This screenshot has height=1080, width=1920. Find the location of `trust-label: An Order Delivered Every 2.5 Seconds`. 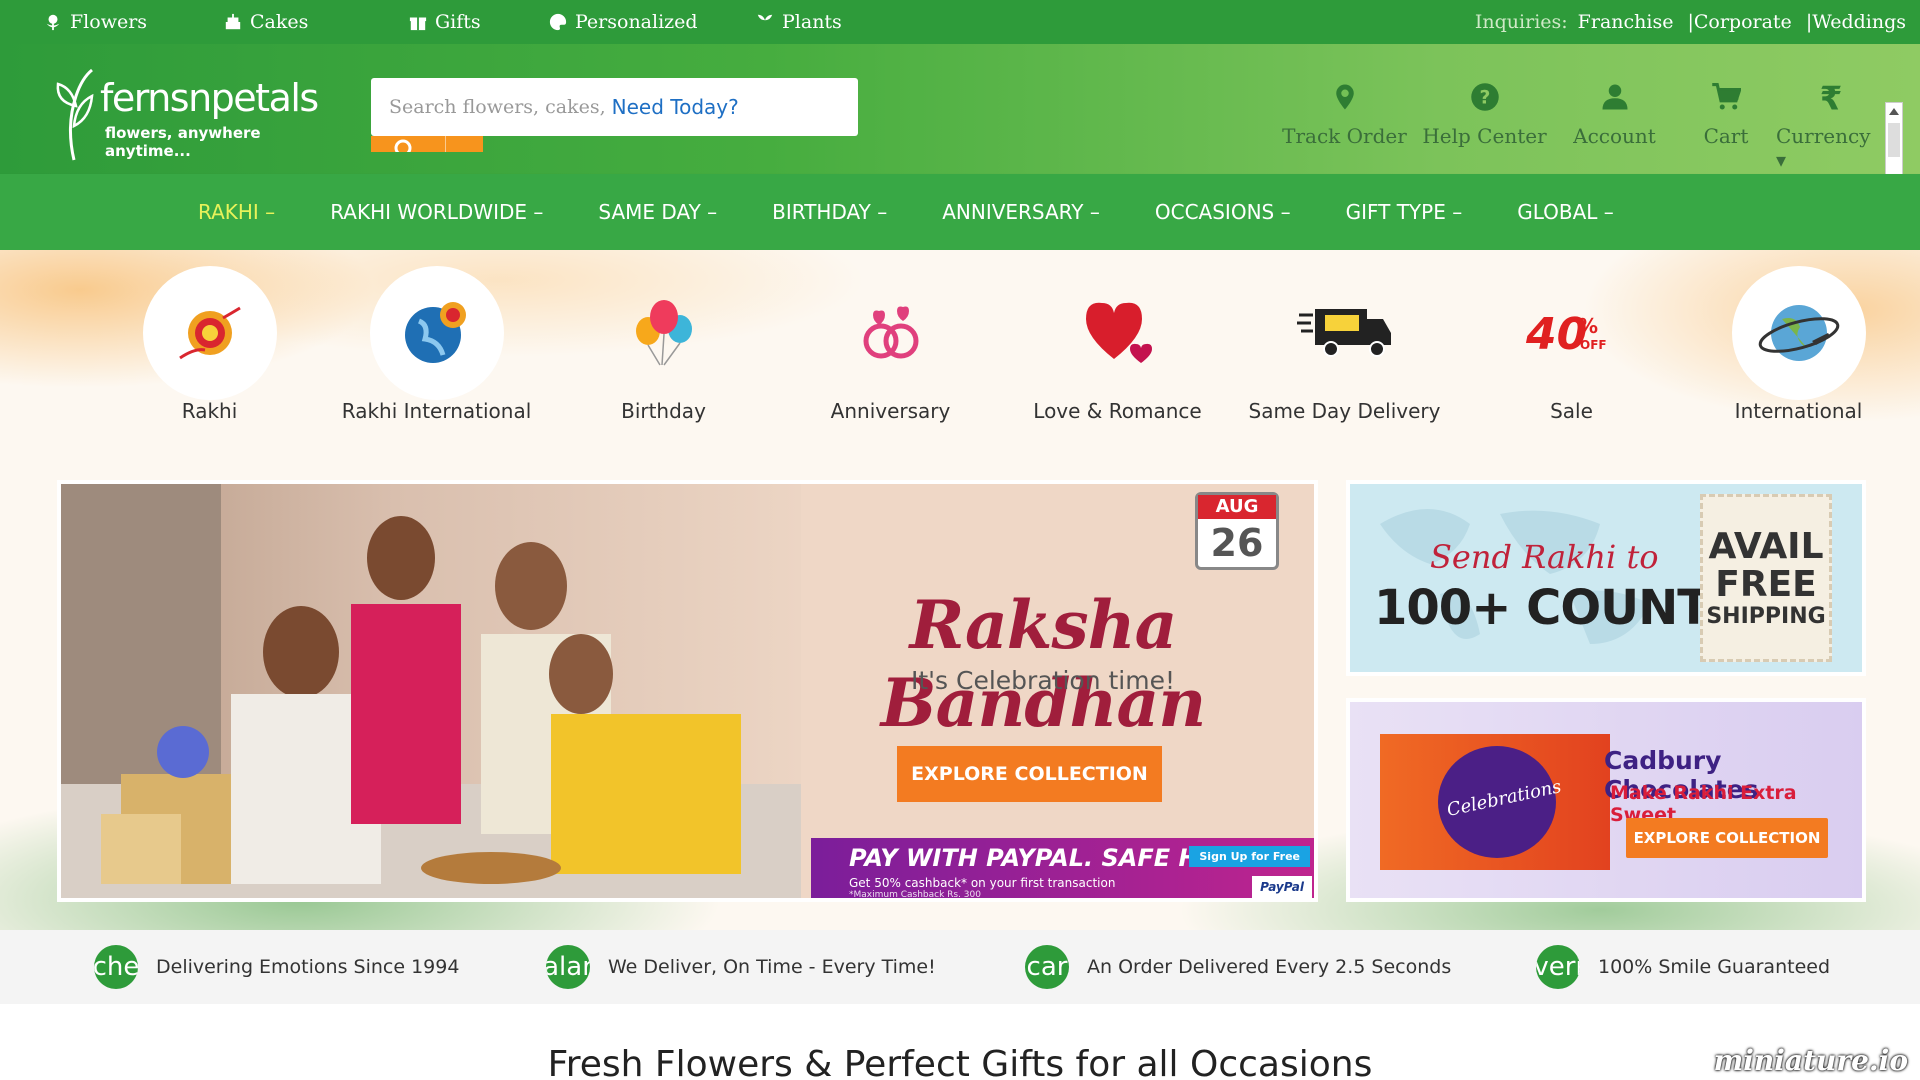

trust-label: An Order Delivered Every 2.5 Seconds is located at coordinates (1269, 967).